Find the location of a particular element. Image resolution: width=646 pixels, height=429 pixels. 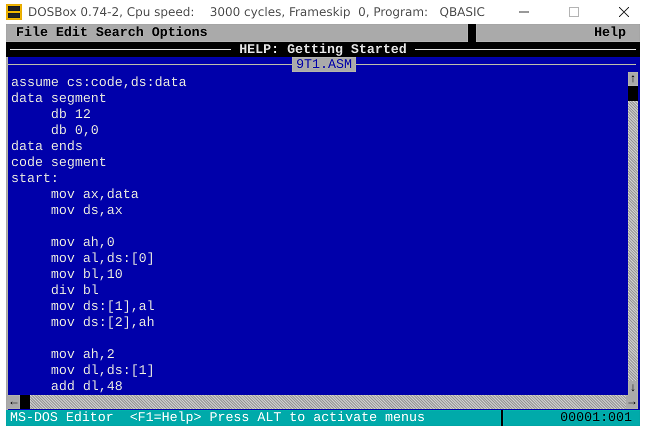

code-line: mov ah,0 is located at coordinates (83, 243).